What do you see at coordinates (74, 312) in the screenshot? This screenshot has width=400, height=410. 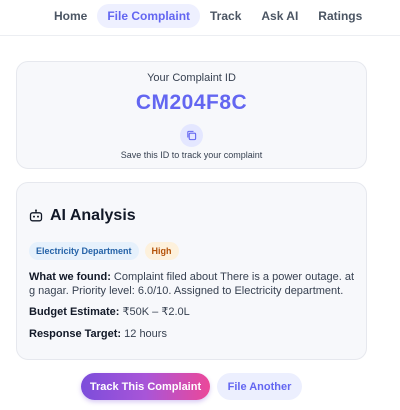 I see `budget-label: Budget Estimate:` at bounding box center [74, 312].